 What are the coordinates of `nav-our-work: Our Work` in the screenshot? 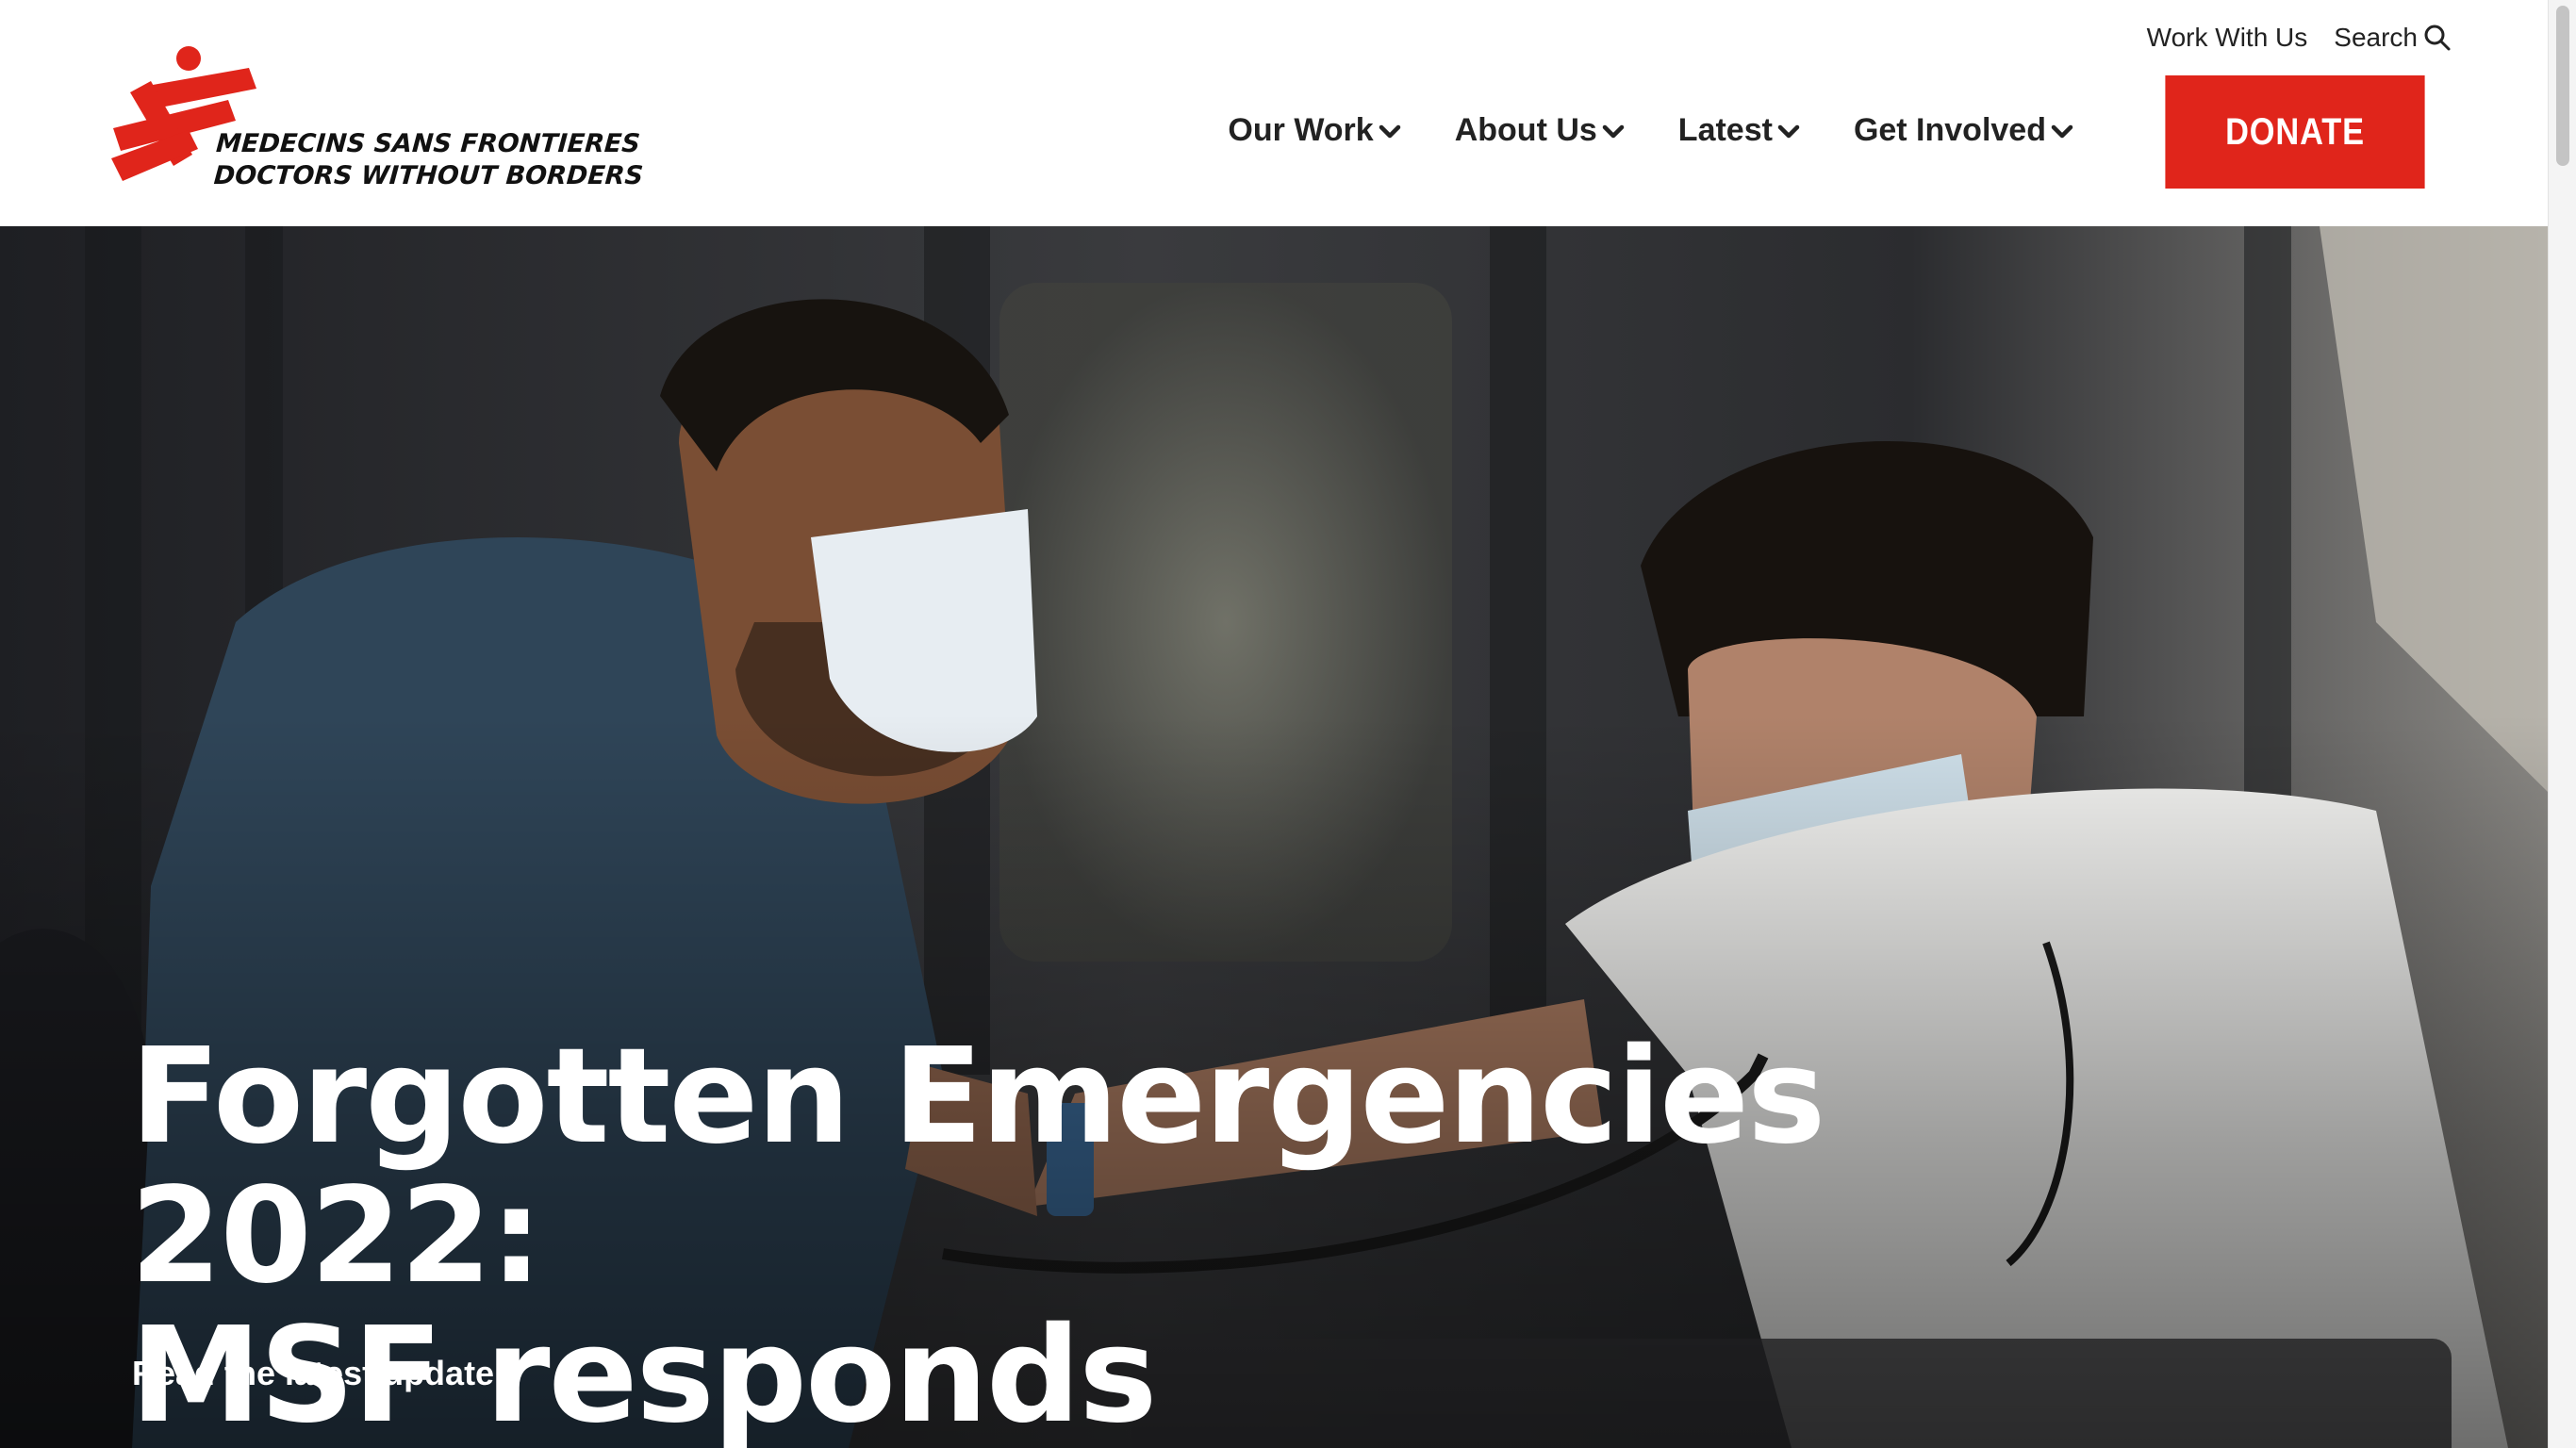 It's located at (1314, 130).